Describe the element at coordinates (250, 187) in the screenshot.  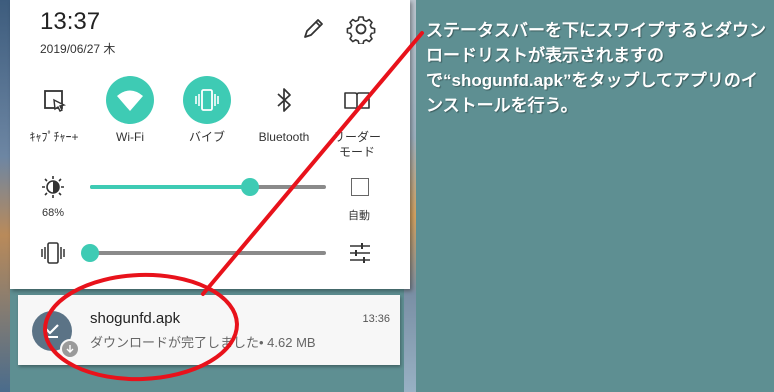
I see `brightness-slider-thumb` at that location.